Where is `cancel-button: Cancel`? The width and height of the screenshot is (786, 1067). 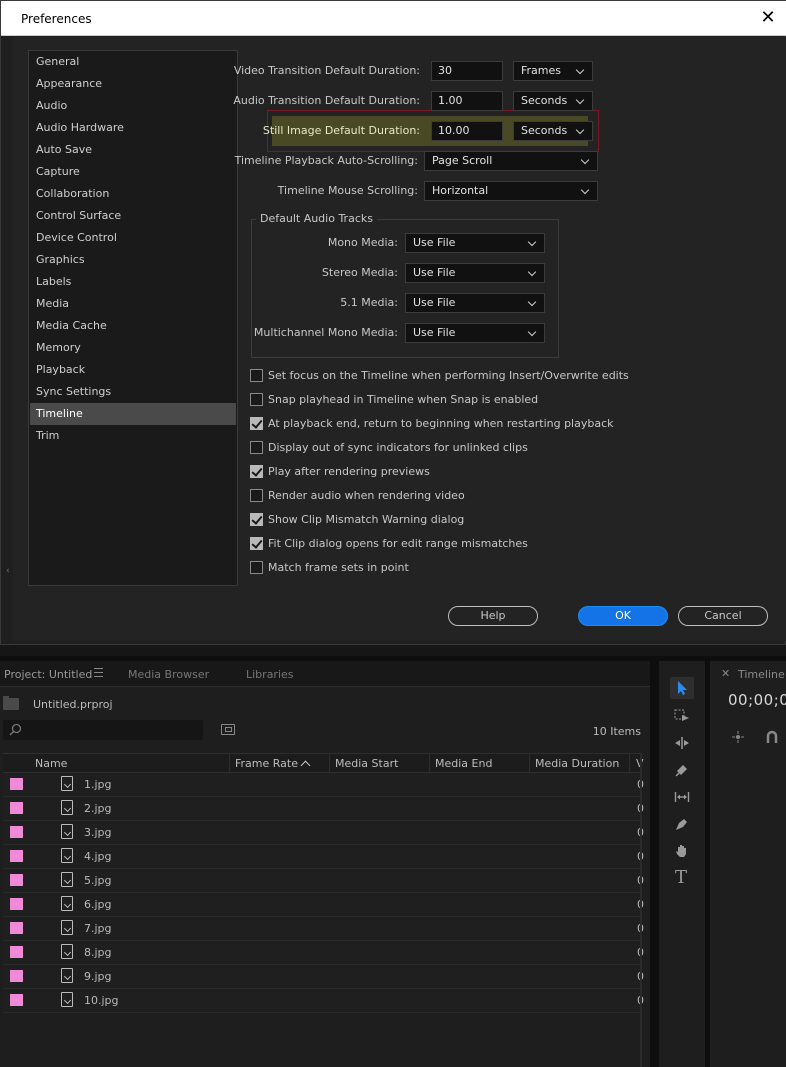
cancel-button: Cancel is located at coordinates (723, 616).